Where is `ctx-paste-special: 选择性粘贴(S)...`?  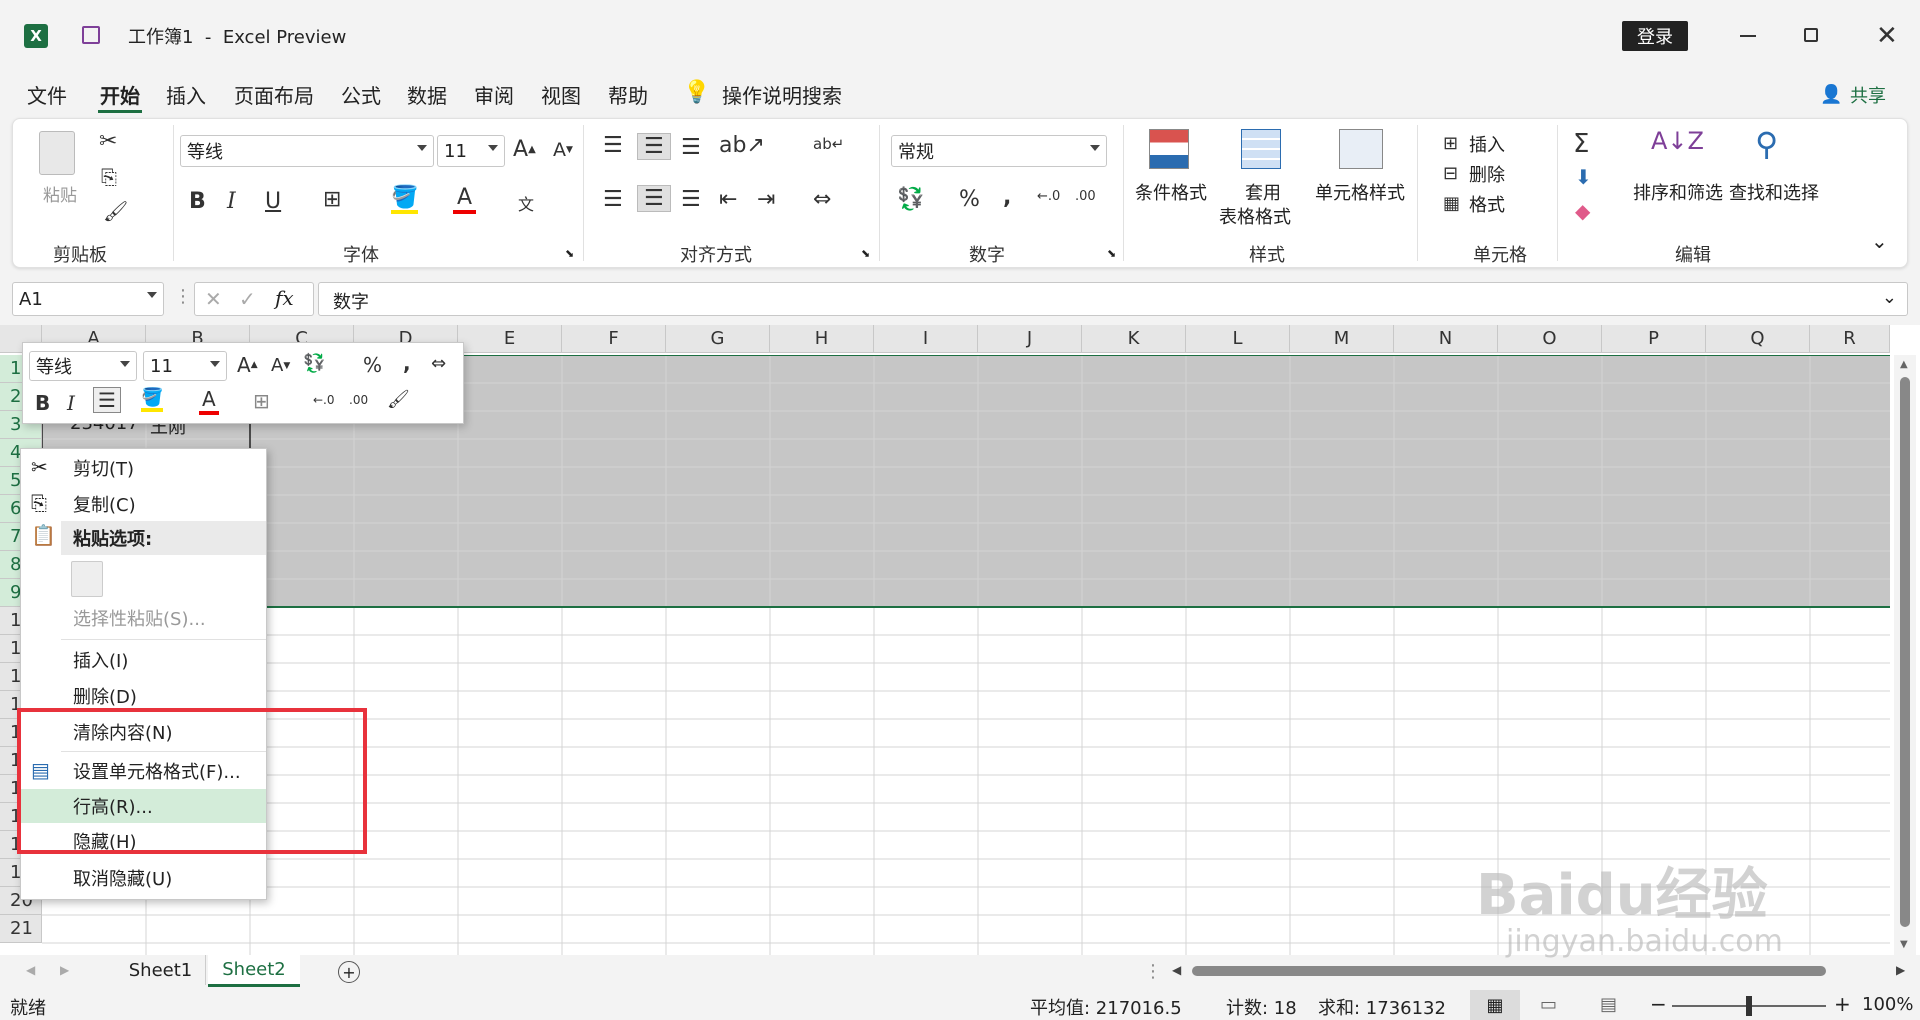
ctx-paste-special: 选择性粘贴(S)... is located at coordinates (143, 618).